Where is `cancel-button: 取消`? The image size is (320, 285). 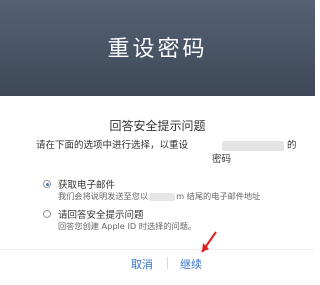 cancel-button: 取消 is located at coordinates (142, 264).